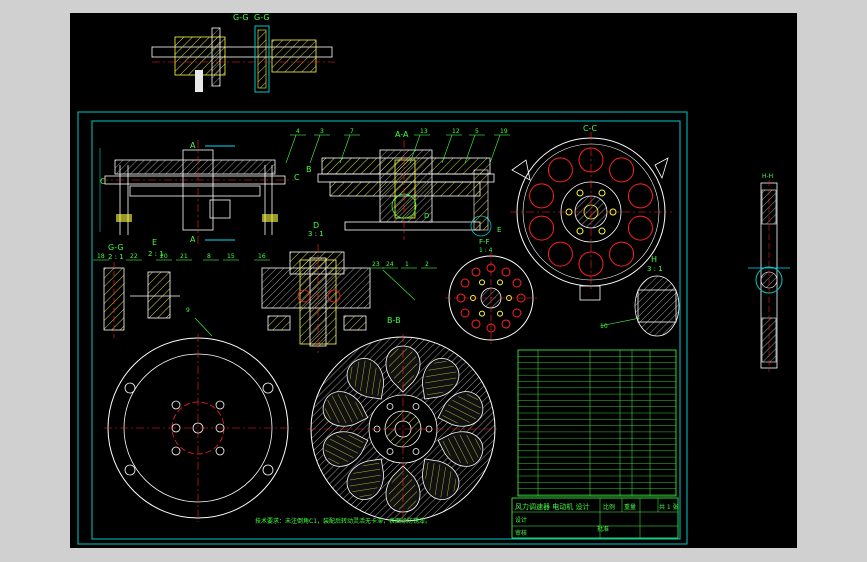 Image resolution: width=867 pixels, height=562 pixels. I want to click on balloon-number: 2, so click(427, 264).